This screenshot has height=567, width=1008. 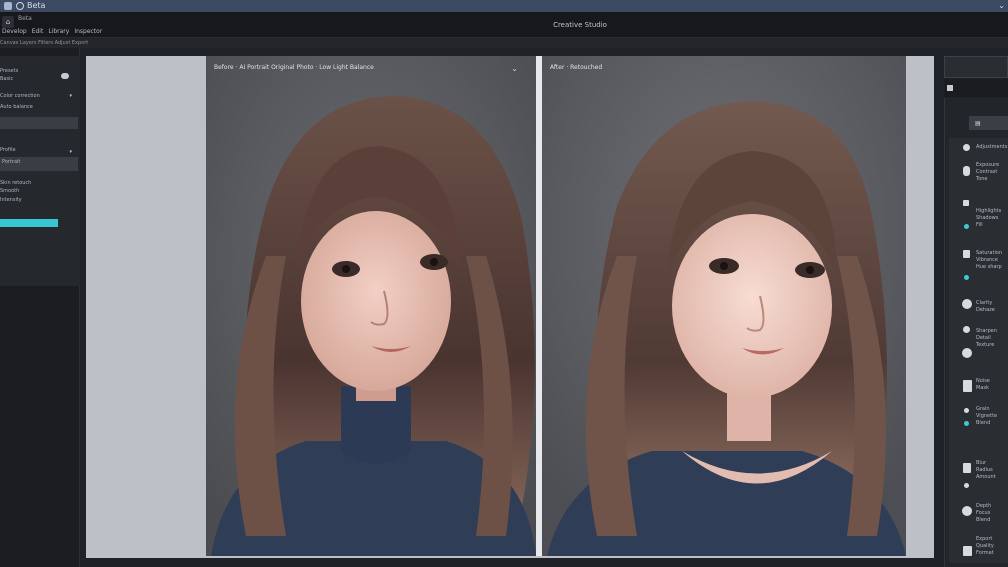 I want to click on sub-toolbar-text: Canvas Layers Filters Adjust Export, so click(x=44, y=43).